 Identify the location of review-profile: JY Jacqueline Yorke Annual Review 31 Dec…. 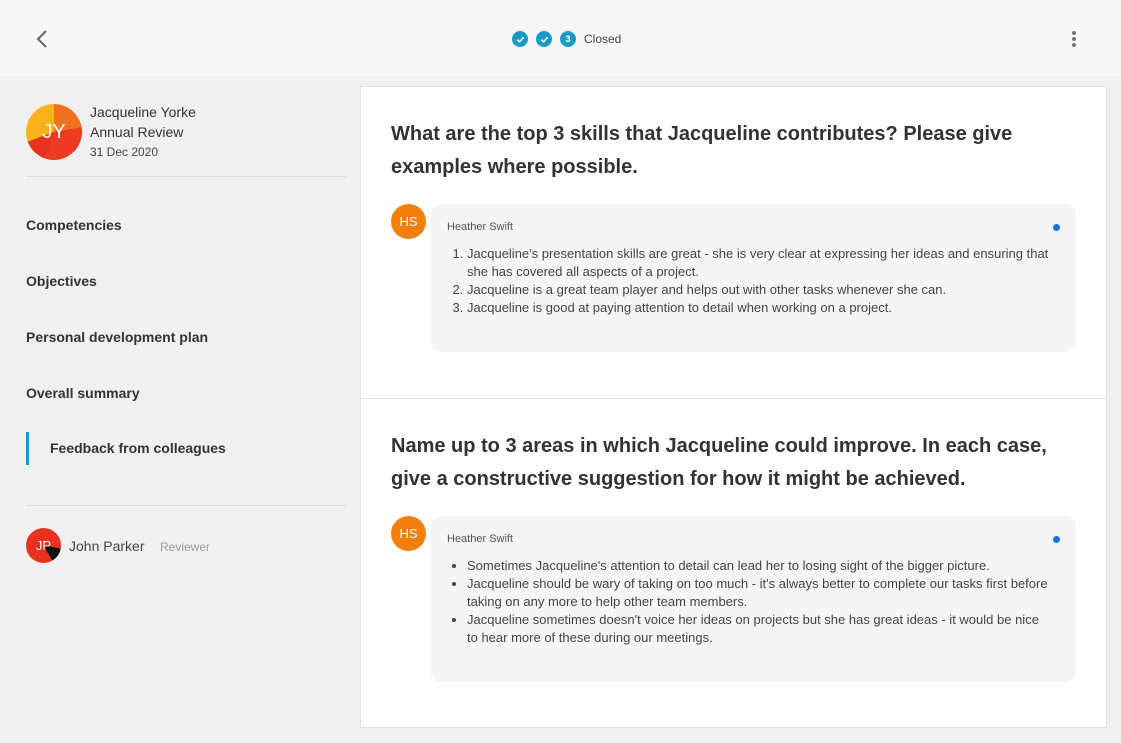
(186, 138).